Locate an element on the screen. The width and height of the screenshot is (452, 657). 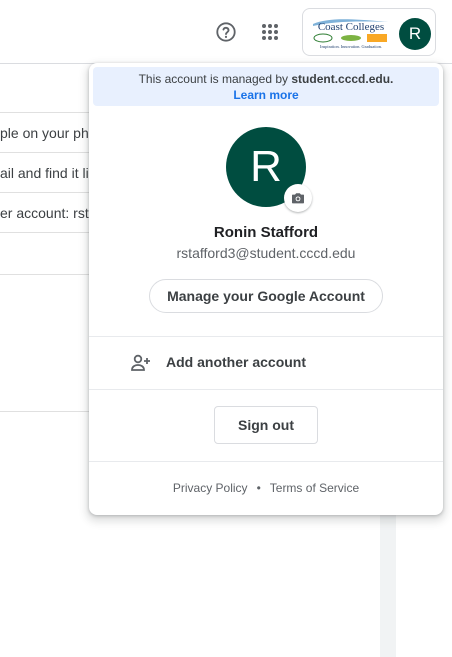
sign-out-button: Sign out is located at coordinates (266, 425).